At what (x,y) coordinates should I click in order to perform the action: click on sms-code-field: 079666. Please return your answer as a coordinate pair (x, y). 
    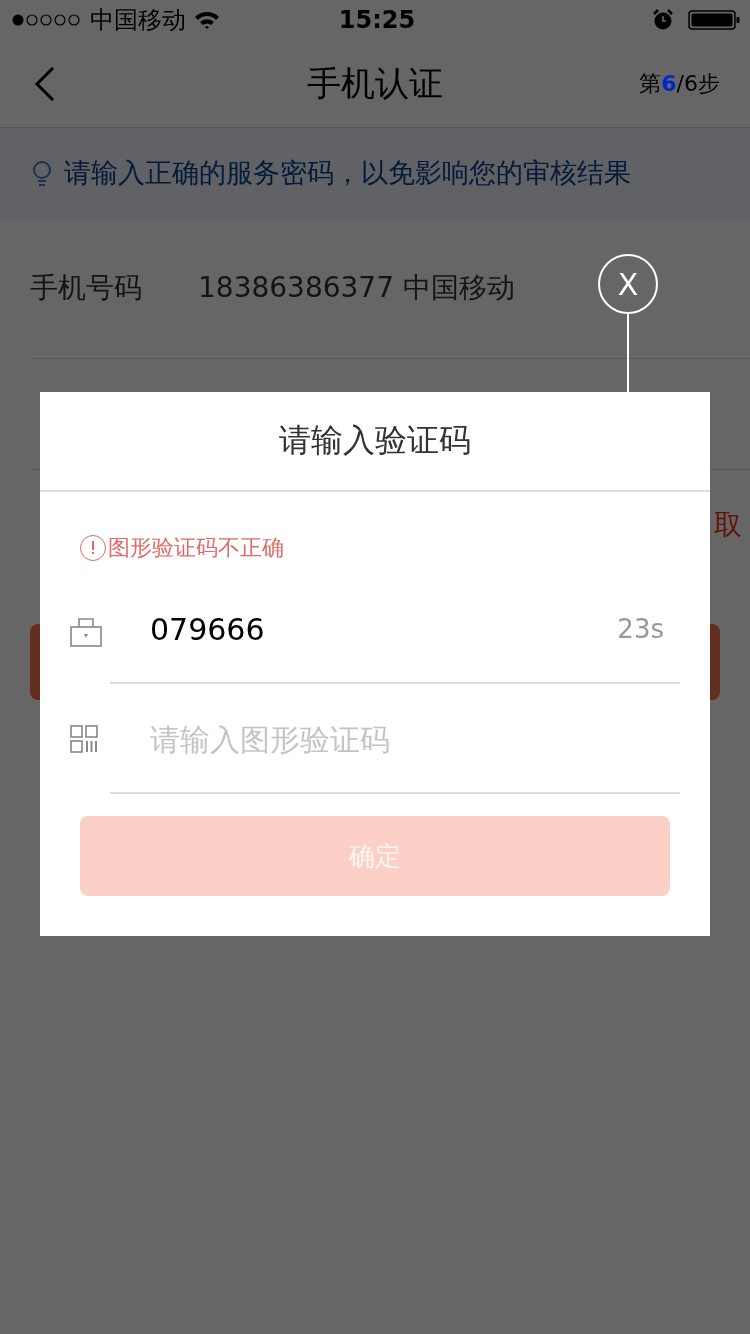
    Looking at the image, I should click on (384, 629).